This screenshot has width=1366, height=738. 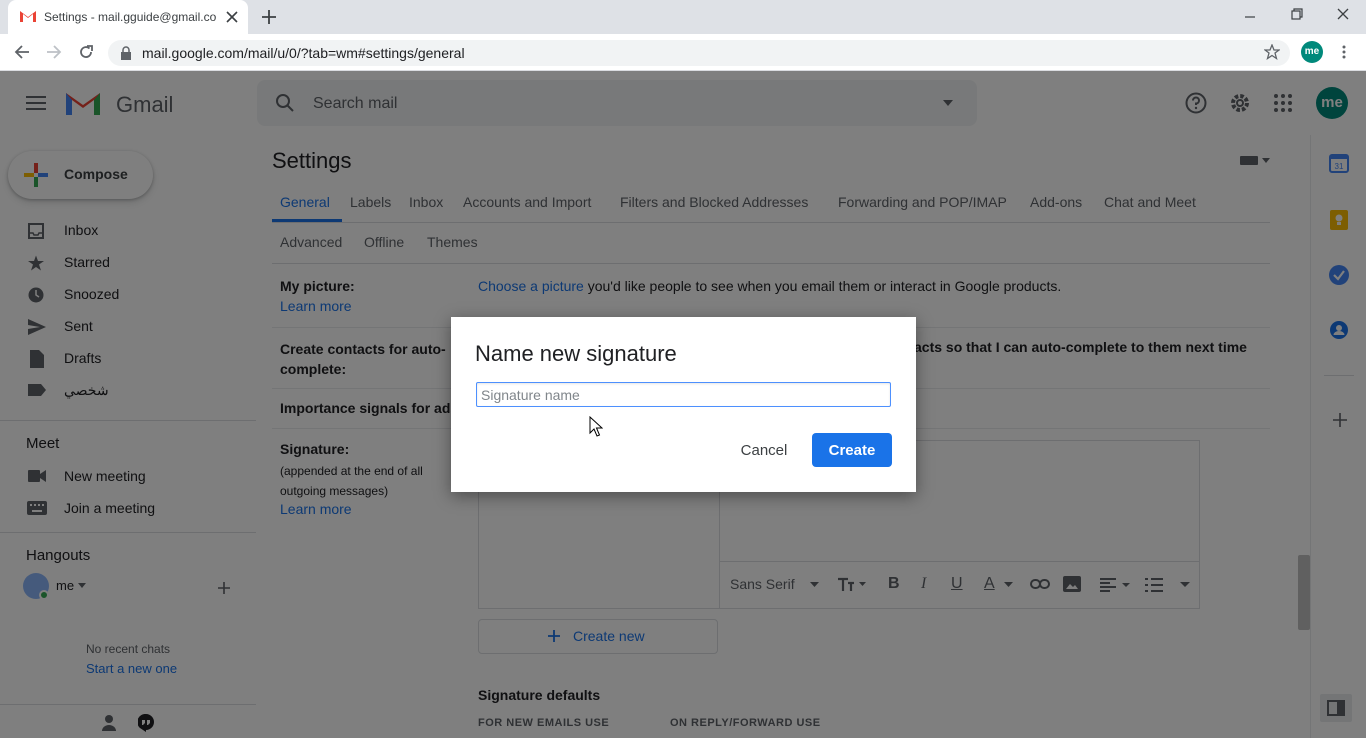 What do you see at coordinates (1344, 52) in the screenshot?
I see `browser-menu-icon` at bounding box center [1344, 52].